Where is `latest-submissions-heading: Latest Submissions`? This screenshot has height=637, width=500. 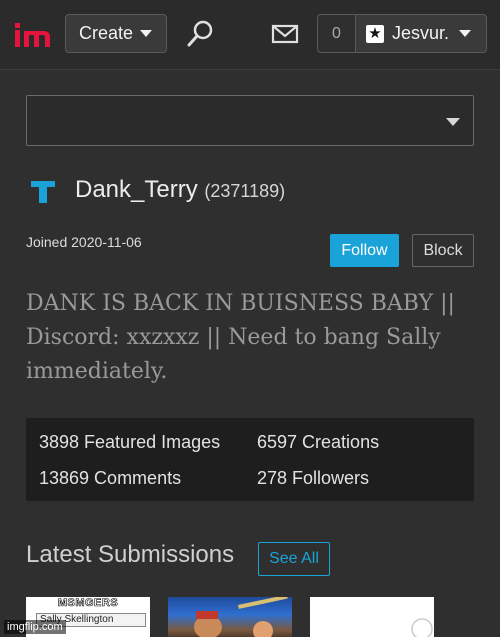
latest-submissions-heading: Latest Submissions is located at coordinates (130, 554).